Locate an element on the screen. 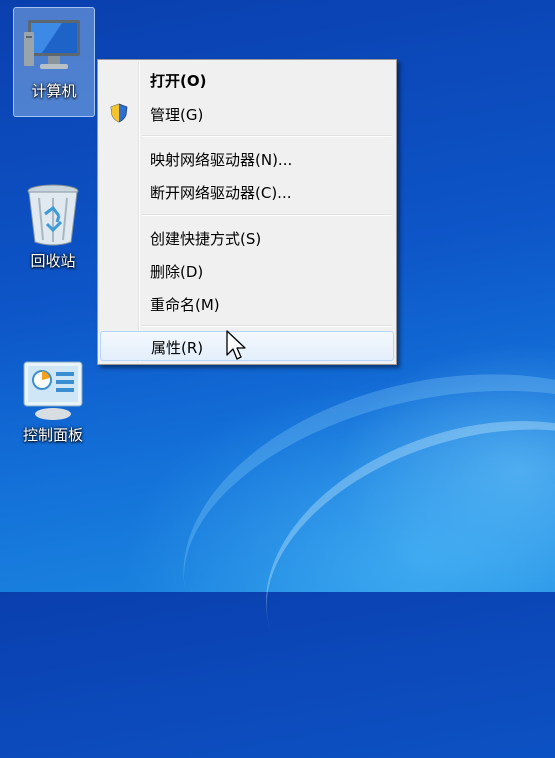 The height and width of the screenshot is (758, 555). desktop-icon-control-panel: 控制面板 is located at coordinates (53, 402).